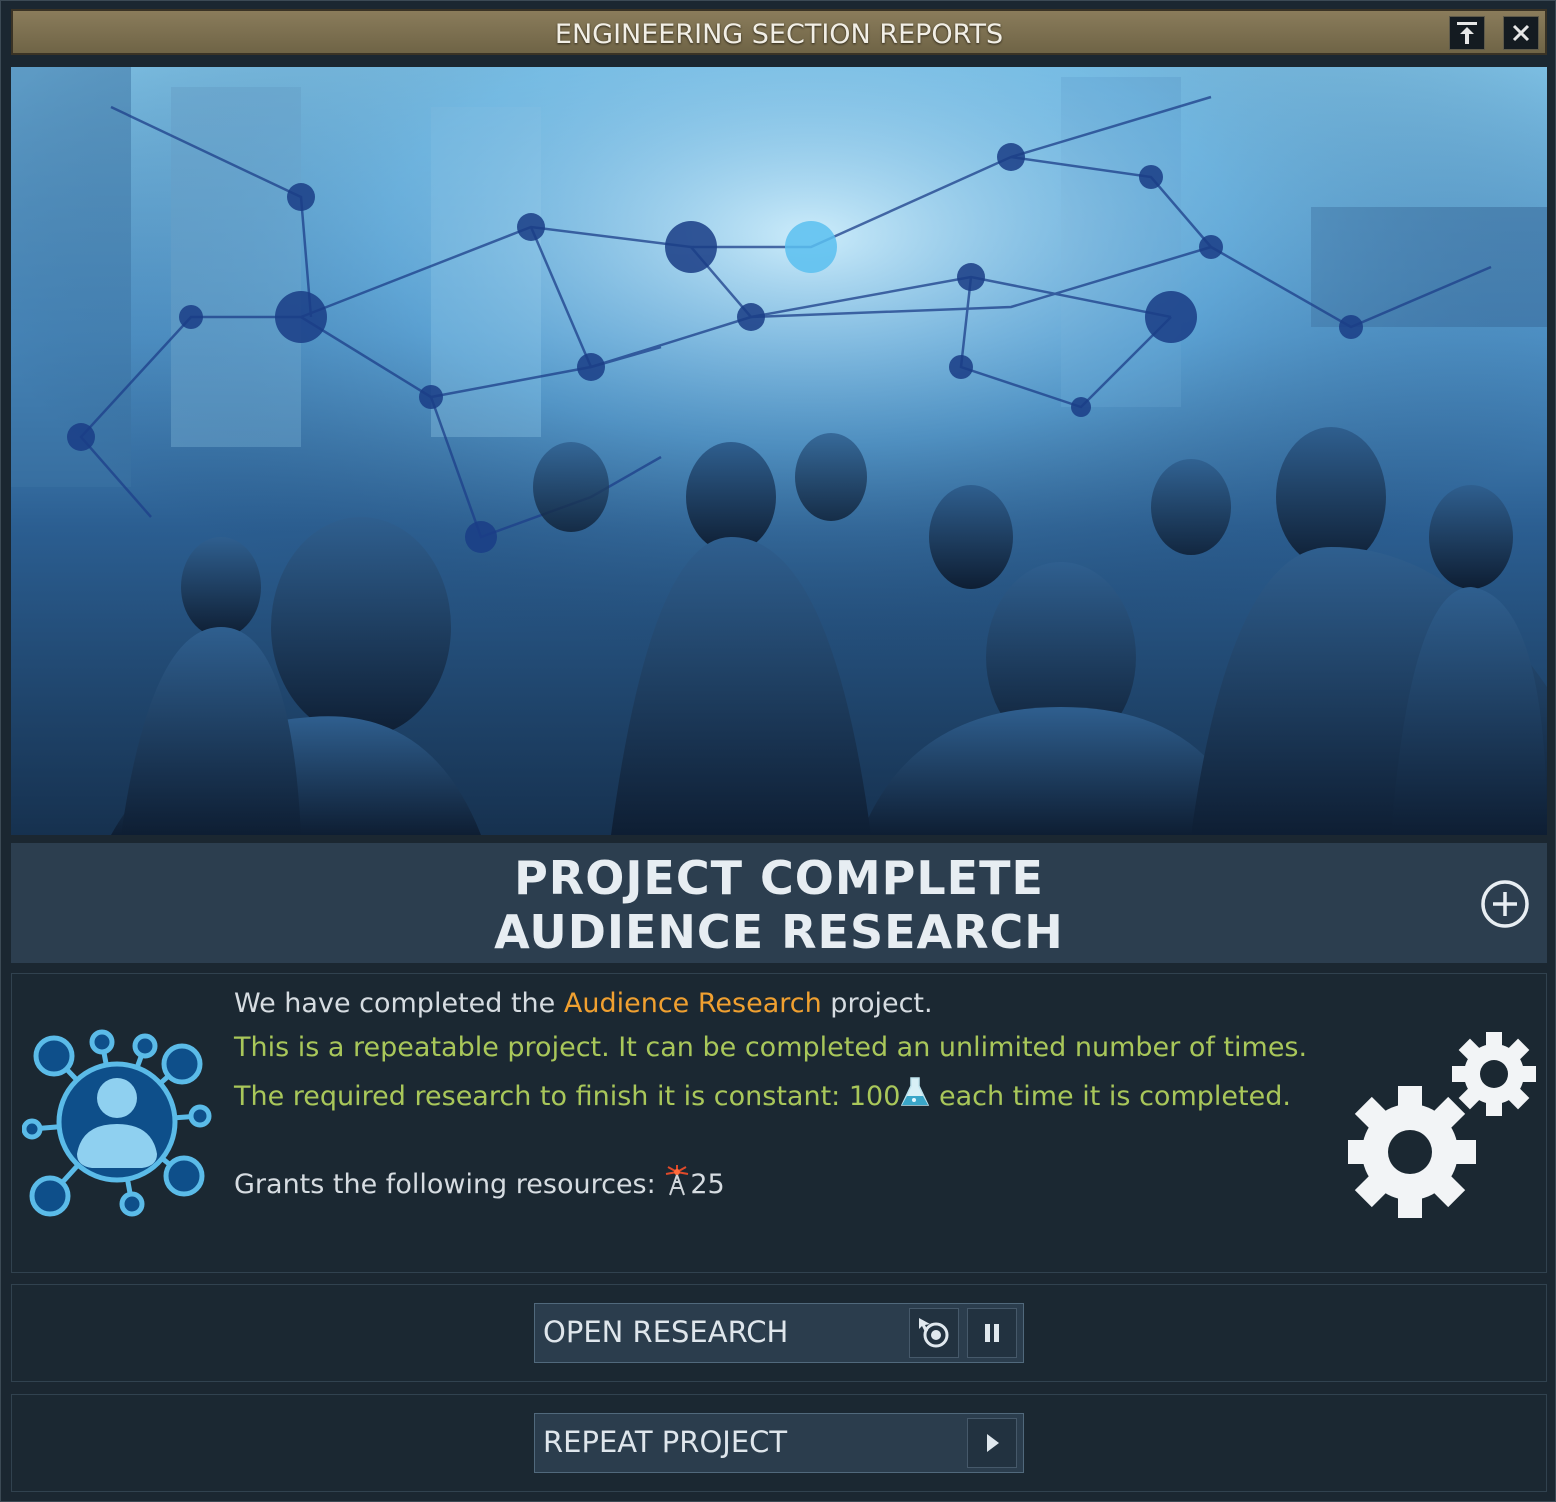 The width and height of the screenshot is (1556, 1502). I want to click on repeat-project-button: REPEAT PROJECT, so click(779, 1443).